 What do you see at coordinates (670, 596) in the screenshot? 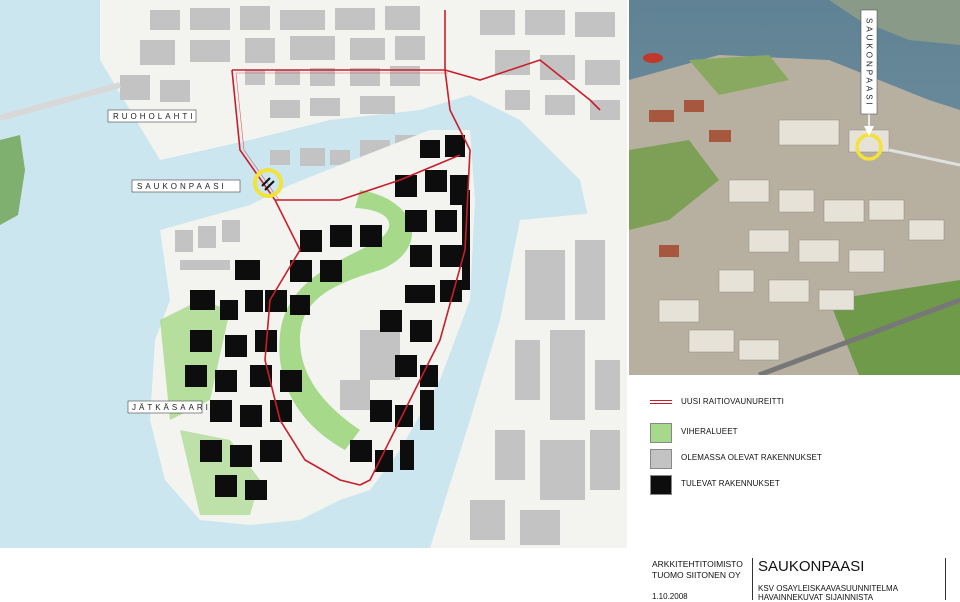
I see `drawing-date: 1.10.2008` at bounding box center [670, 596].